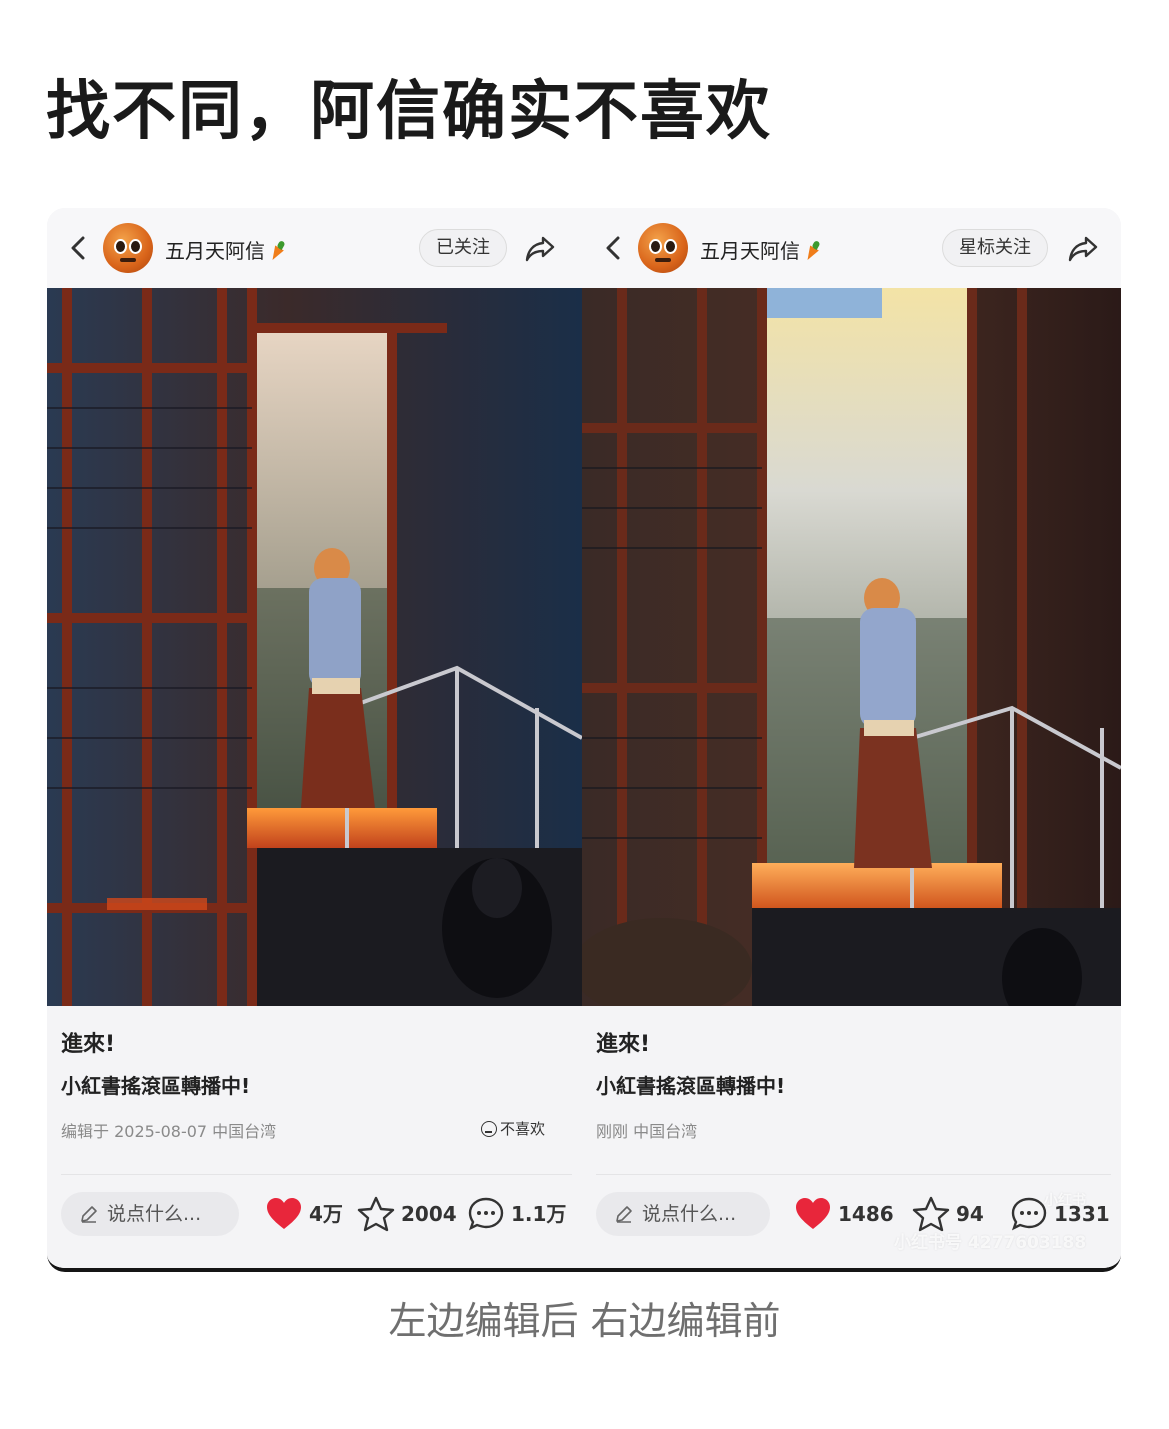 Image resolution: width=1169 pixels, height=1429 pixels. I want to click on comment-stat: 1.1万, so click(517, 1214).